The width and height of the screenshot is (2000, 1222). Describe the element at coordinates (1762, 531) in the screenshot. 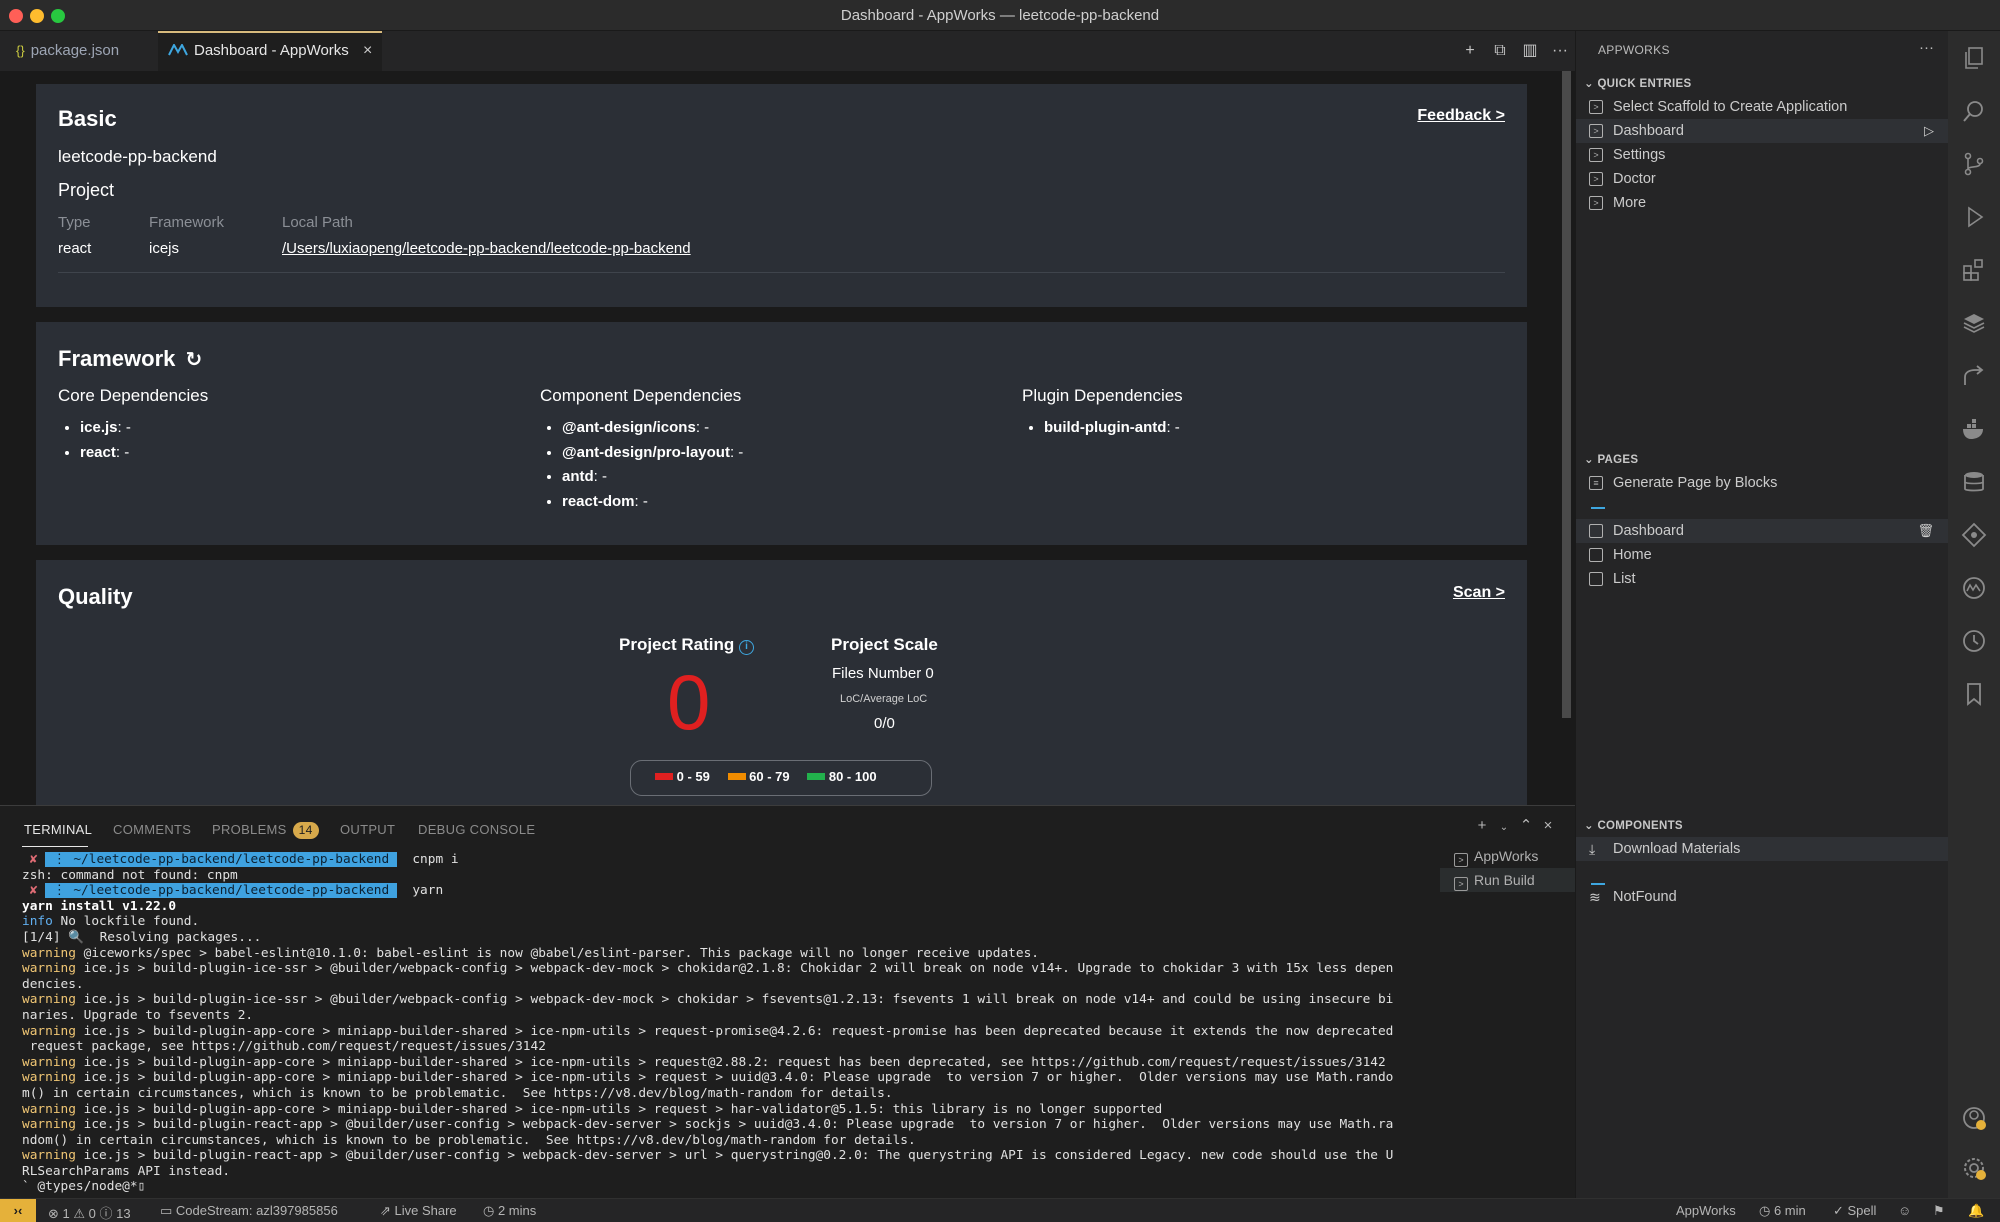

I see `page-item-dashboard: Dashboard 🗑` at that location.